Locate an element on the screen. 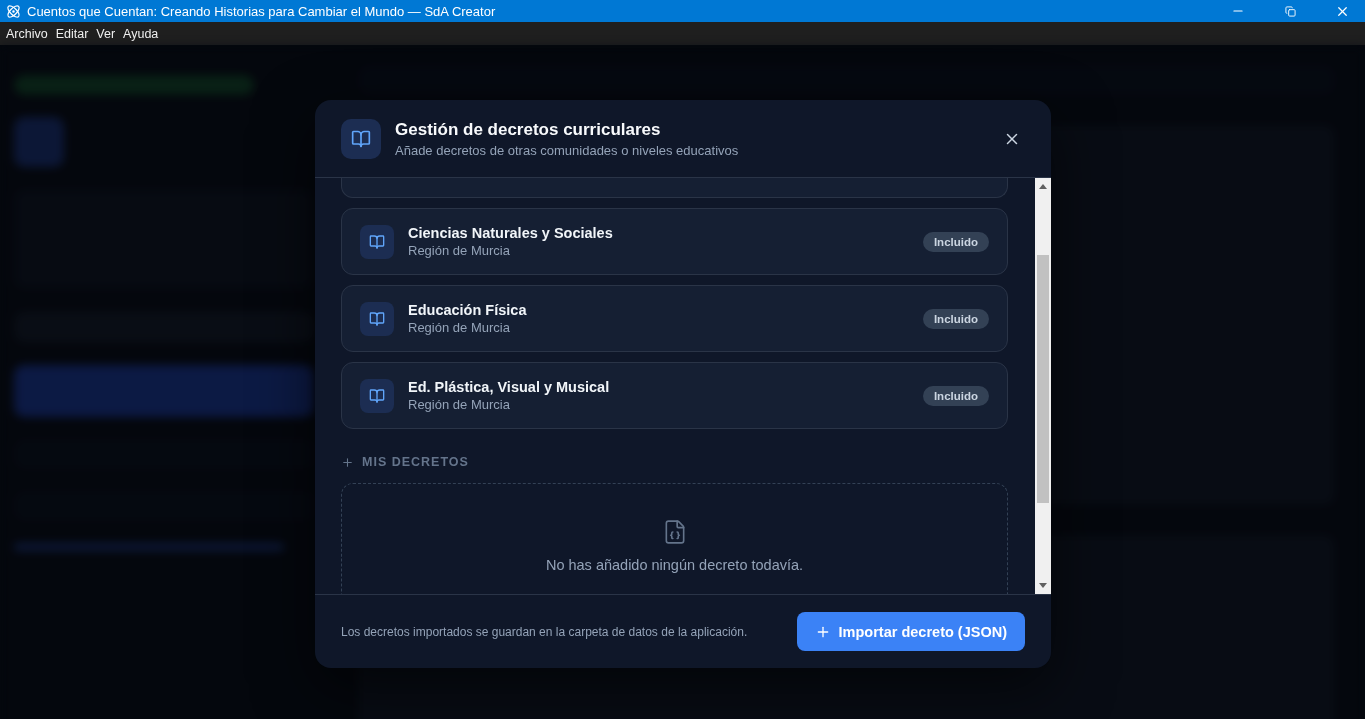  menu-item: Ayuda is located at coordinates (141, 33).